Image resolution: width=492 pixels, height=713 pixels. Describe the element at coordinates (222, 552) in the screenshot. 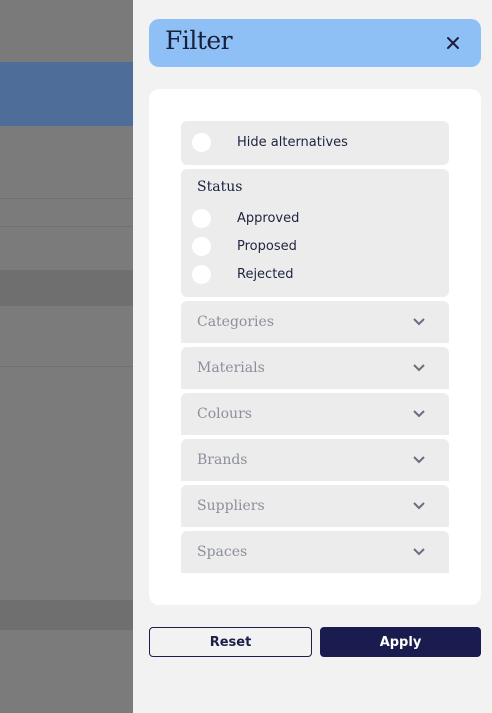

I see `accordion-label: Spaces` at that location.